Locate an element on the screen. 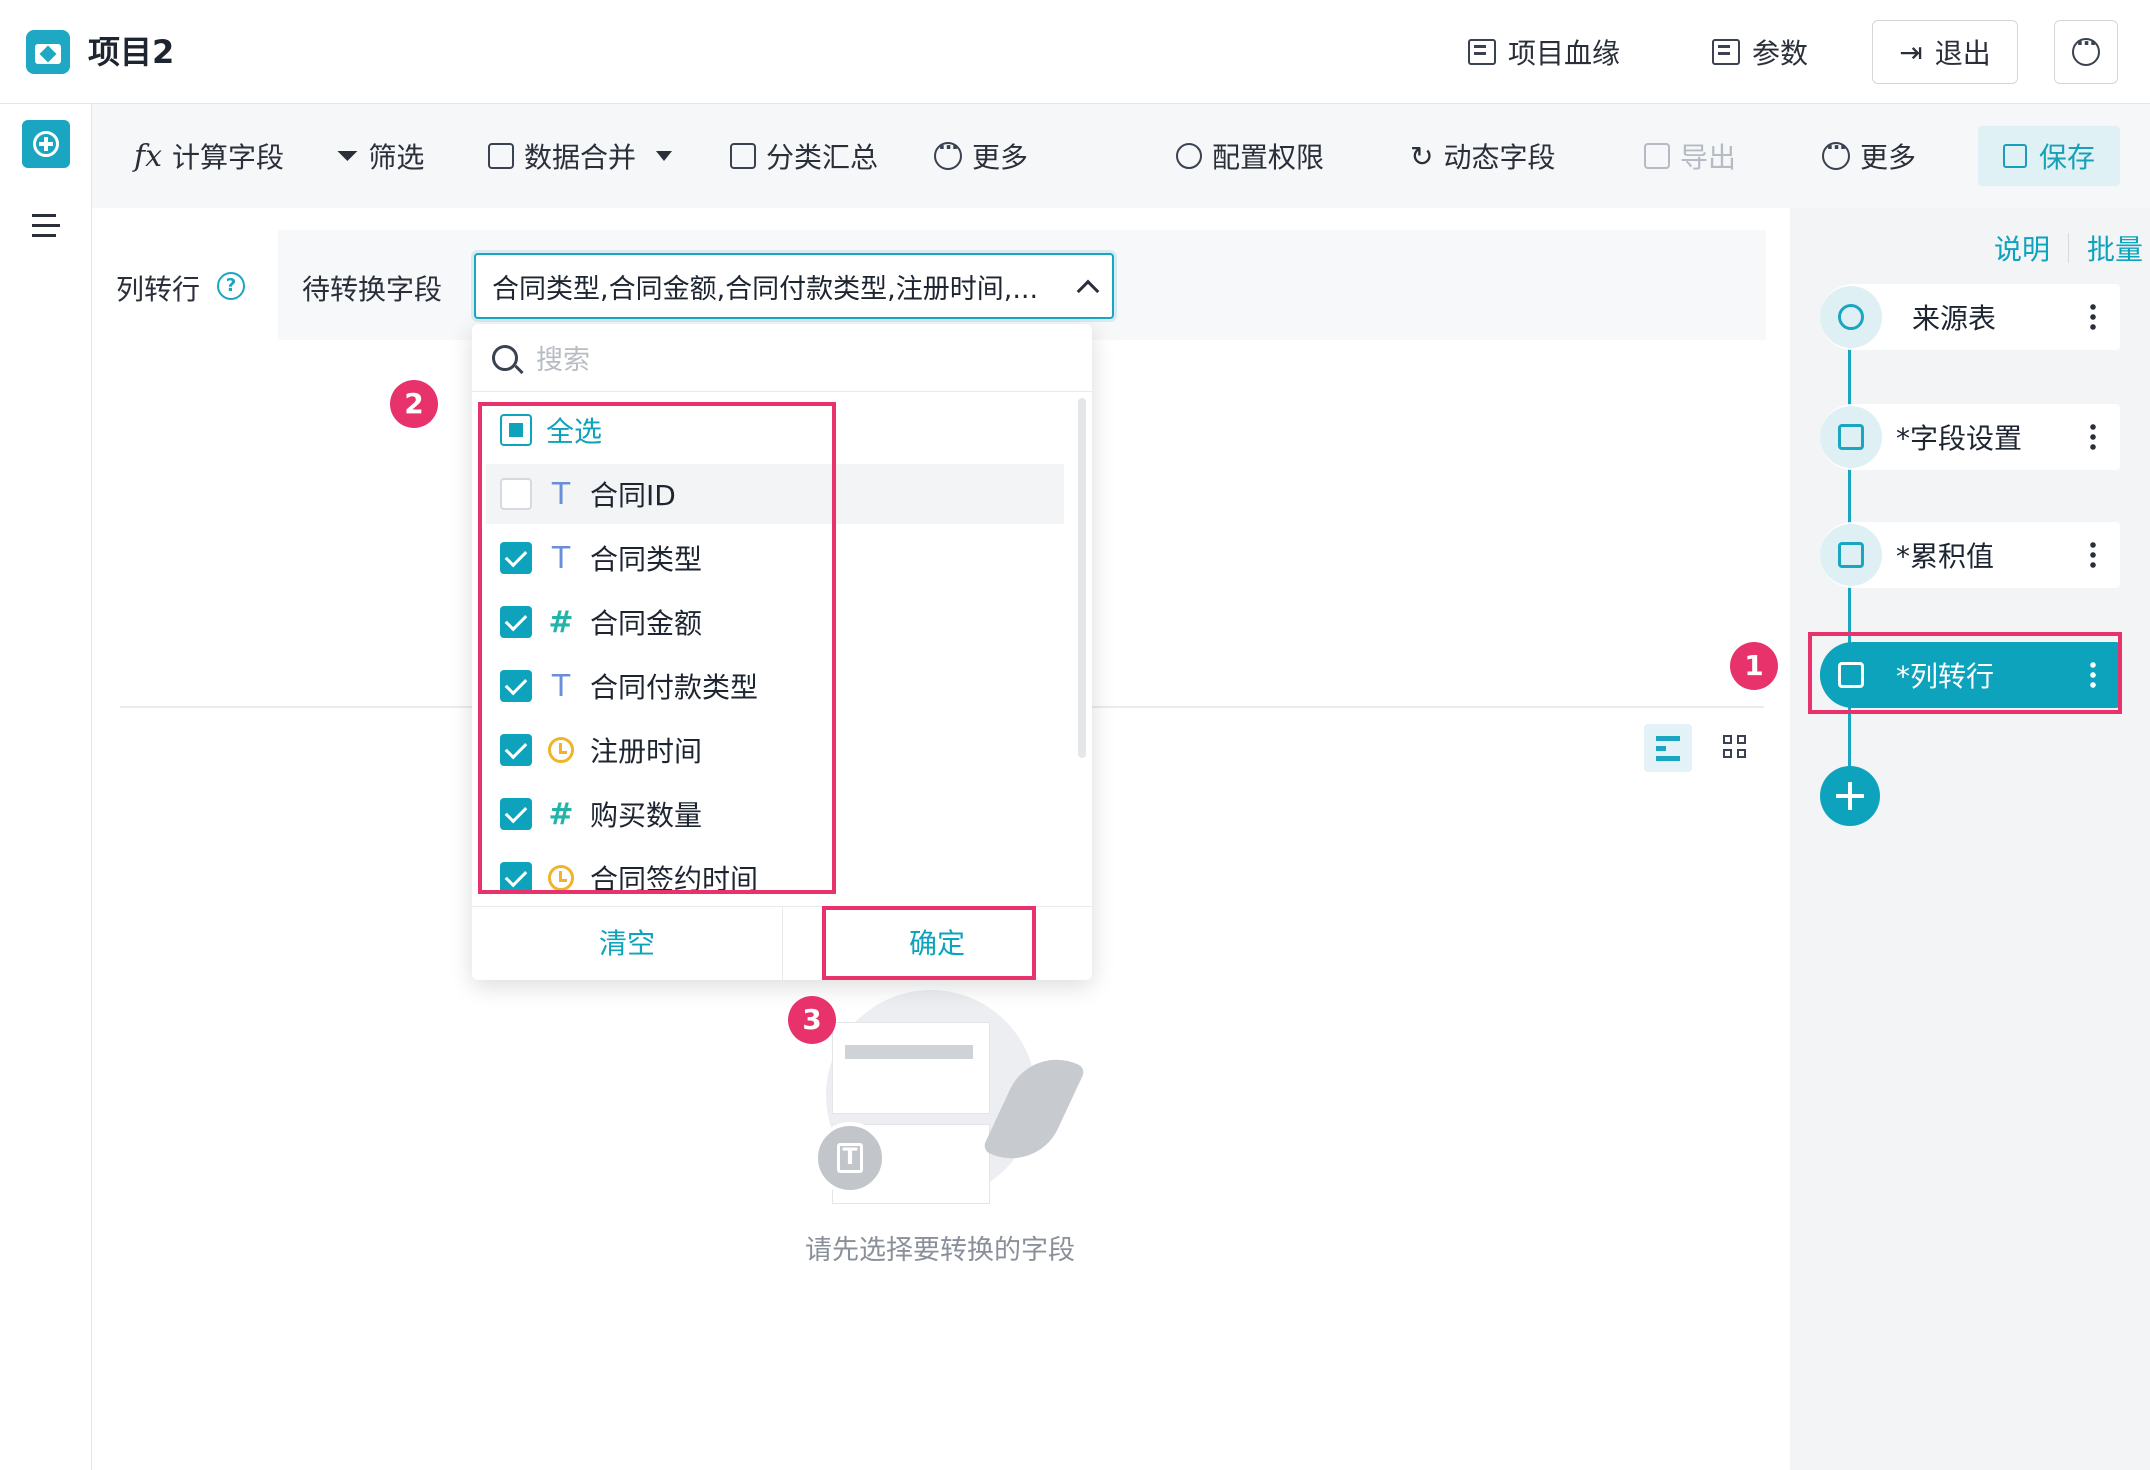 The height and width of the screenshot is (1470, 2150). badge-1: 1 is located at coordinates (1754, 666).